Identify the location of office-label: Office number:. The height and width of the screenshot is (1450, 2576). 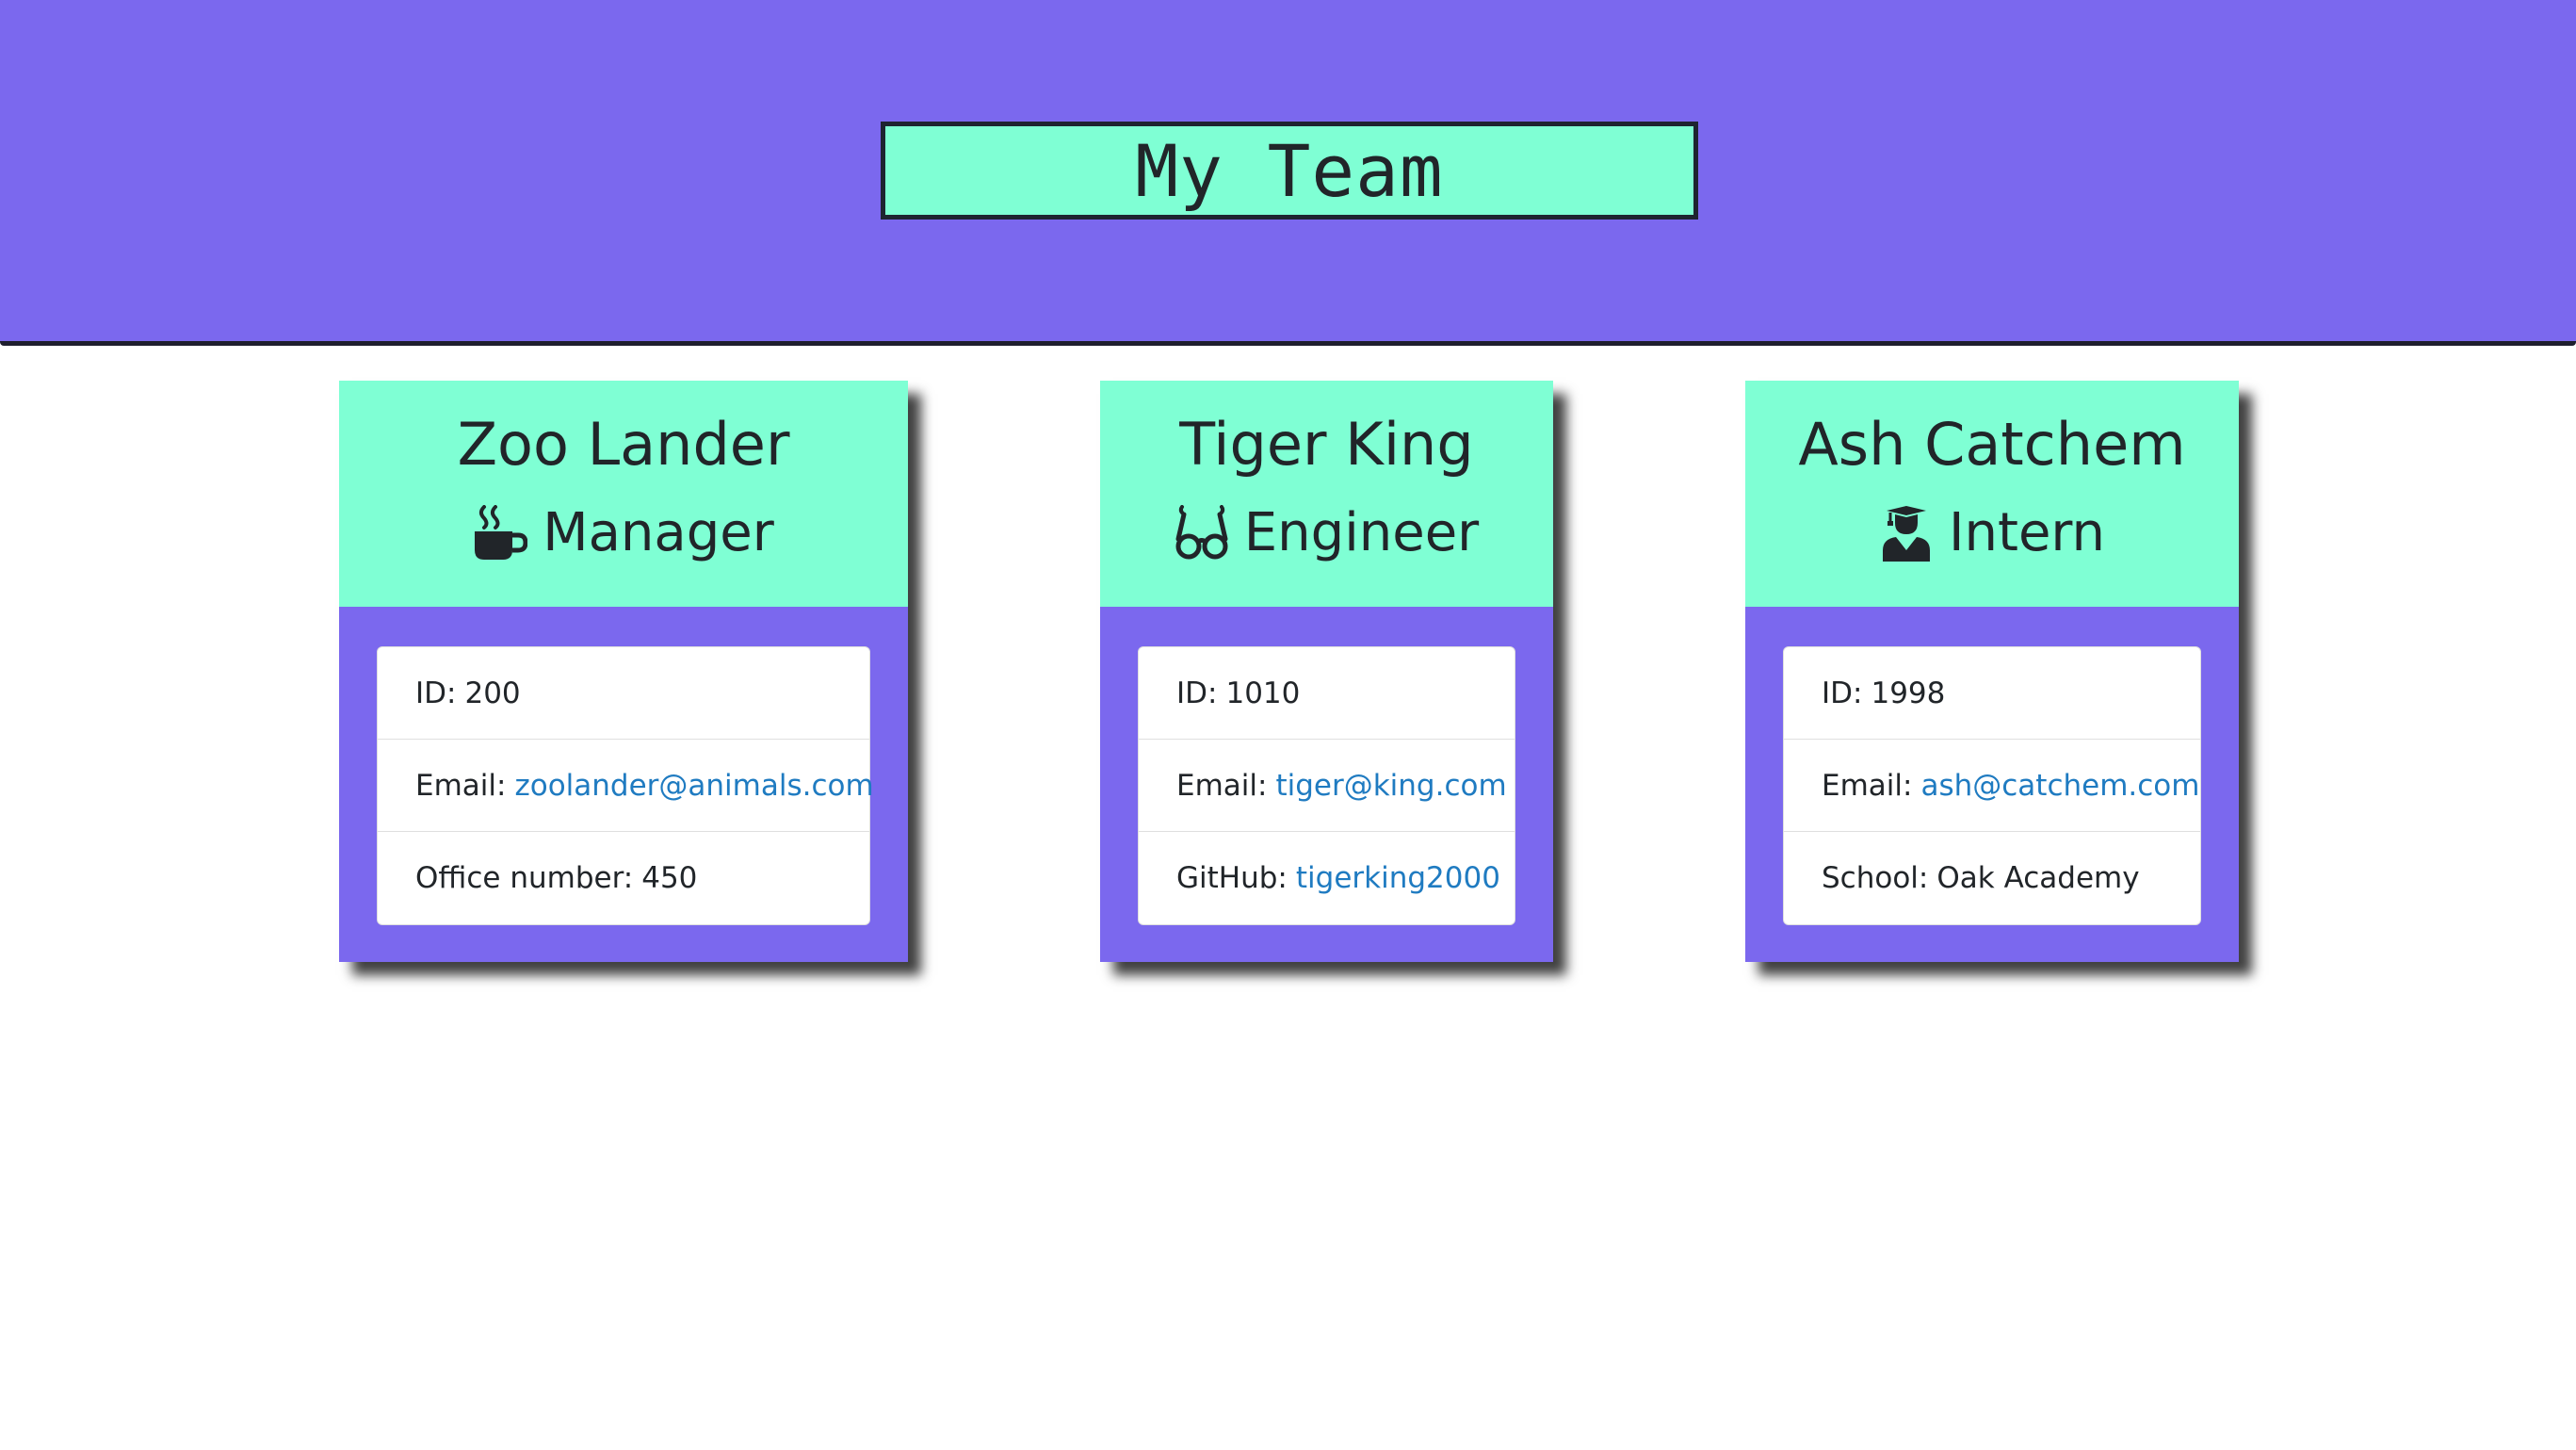
(524, 878).